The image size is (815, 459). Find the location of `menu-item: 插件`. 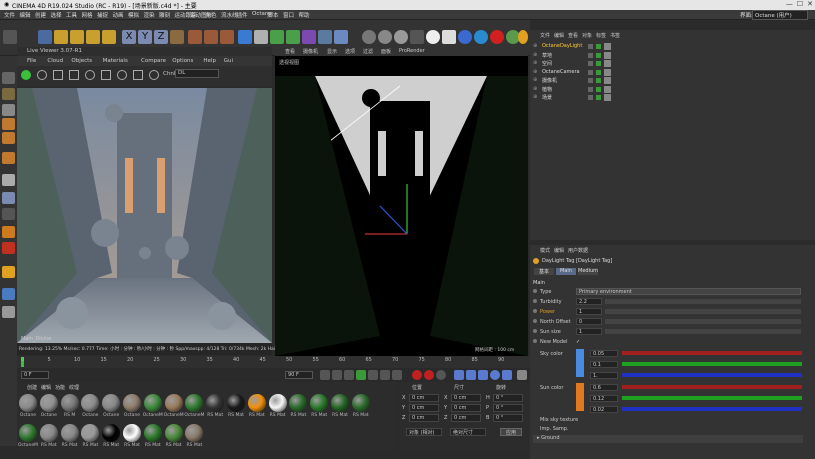

menu-item: 插件 is located at coordinates (242, 15).